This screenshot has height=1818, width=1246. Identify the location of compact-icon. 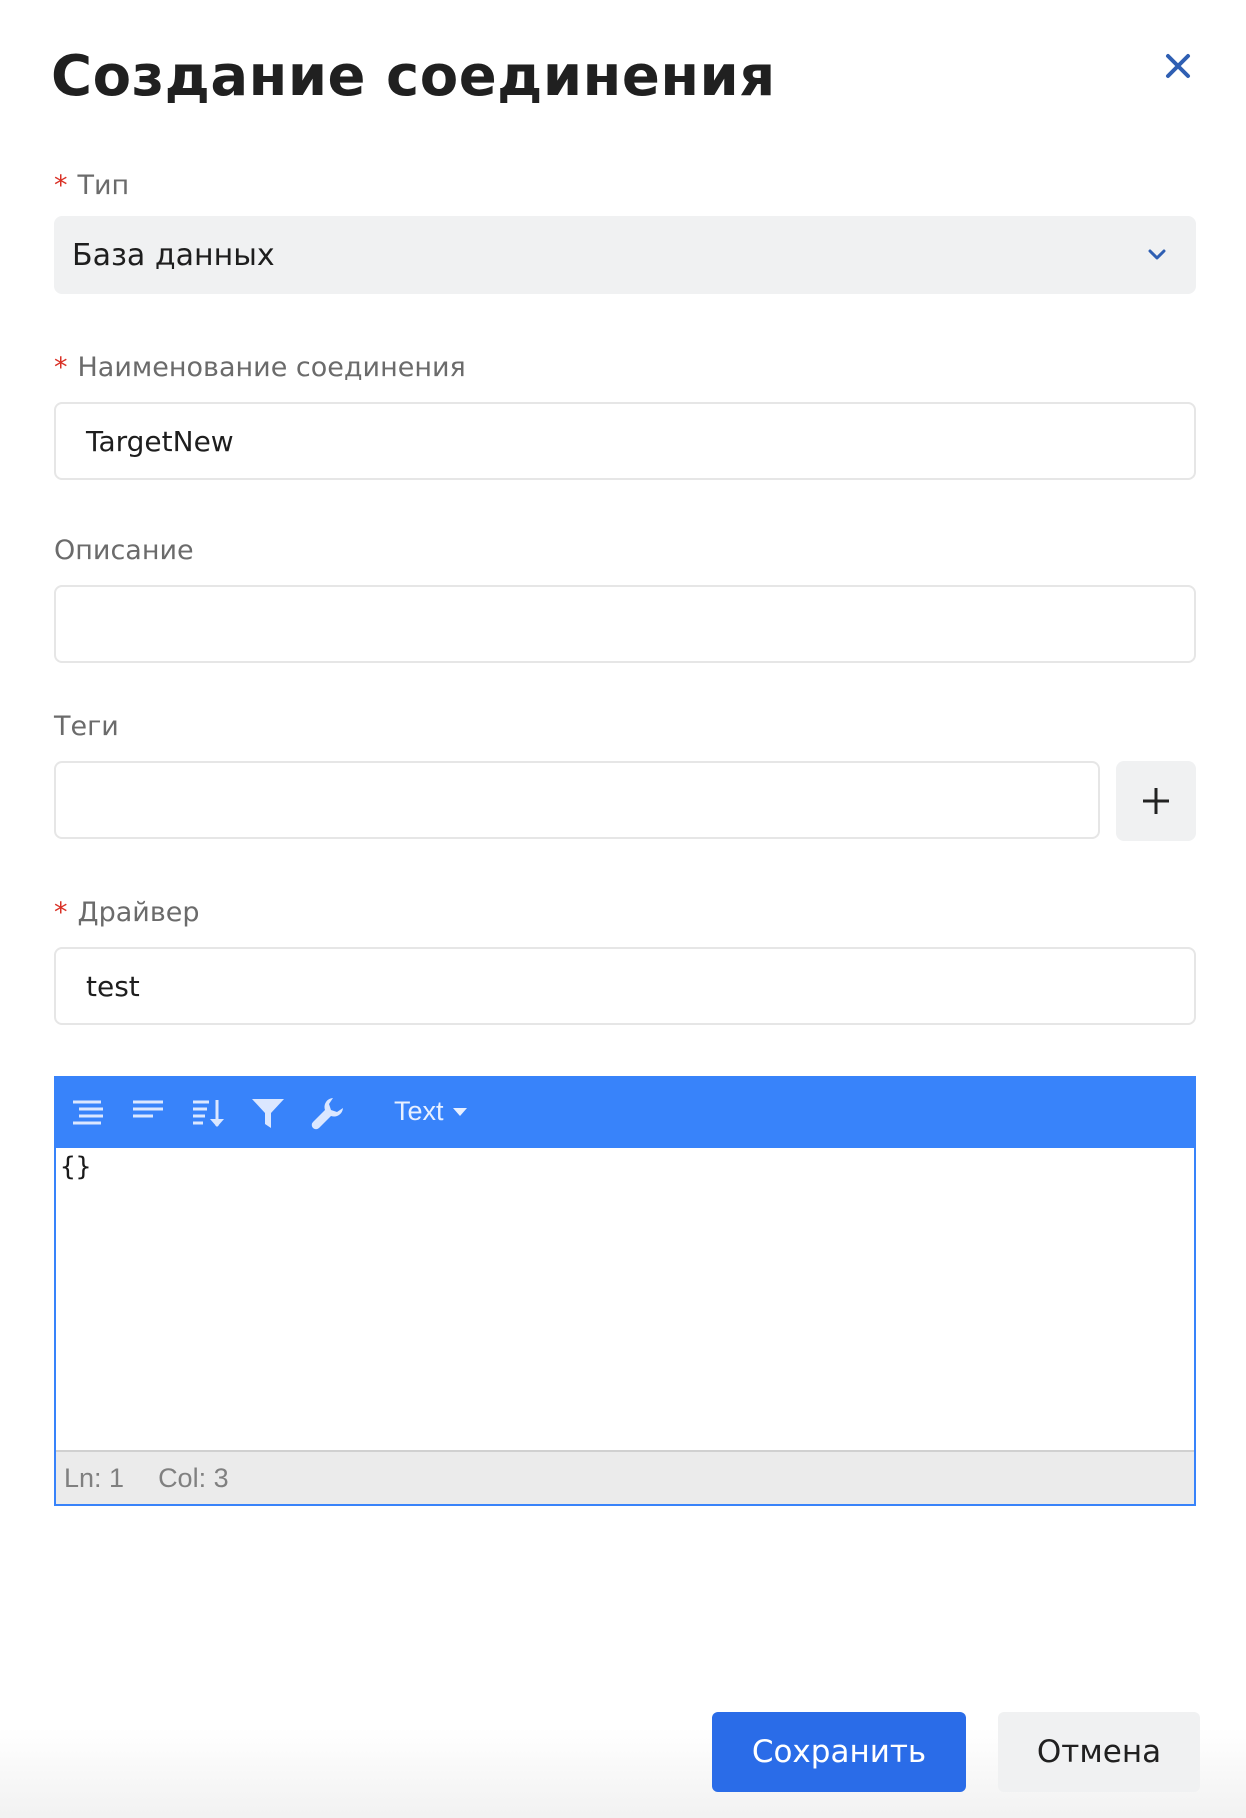
(148, 1113).